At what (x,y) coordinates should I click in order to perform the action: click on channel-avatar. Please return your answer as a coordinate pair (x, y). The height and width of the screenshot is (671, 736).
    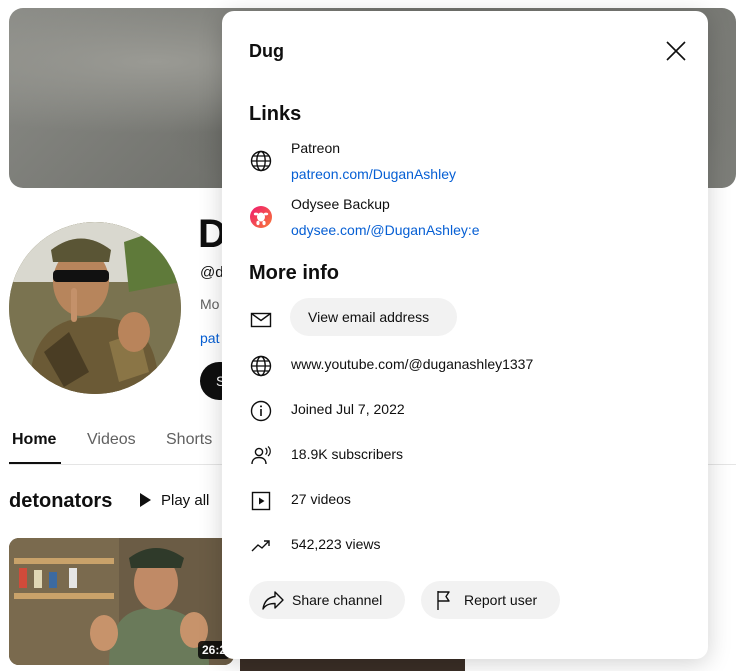
    Looking at the image, I should click on (95, 308).